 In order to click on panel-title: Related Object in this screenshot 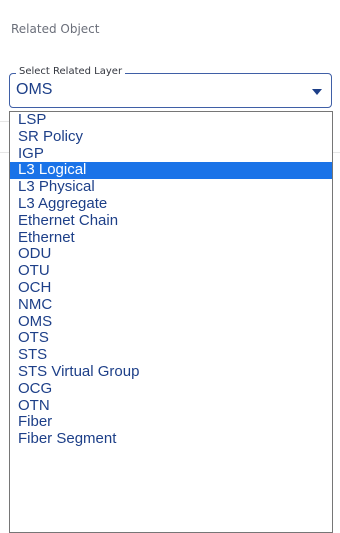, I will do `click(55, 29)`.